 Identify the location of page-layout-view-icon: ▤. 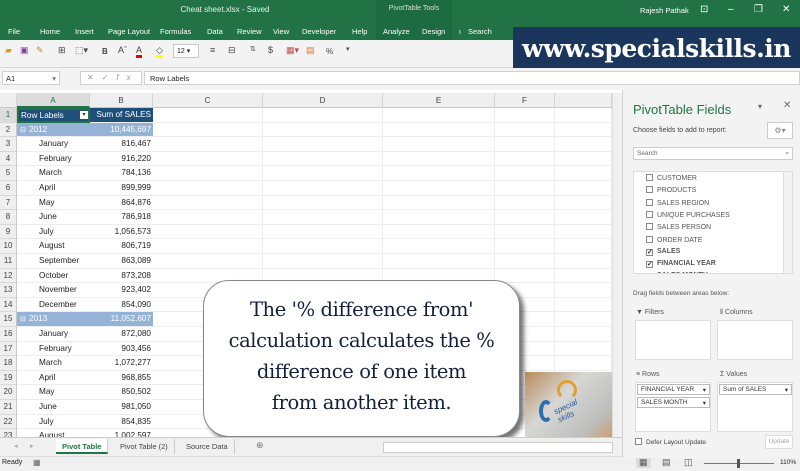
(666, 462).